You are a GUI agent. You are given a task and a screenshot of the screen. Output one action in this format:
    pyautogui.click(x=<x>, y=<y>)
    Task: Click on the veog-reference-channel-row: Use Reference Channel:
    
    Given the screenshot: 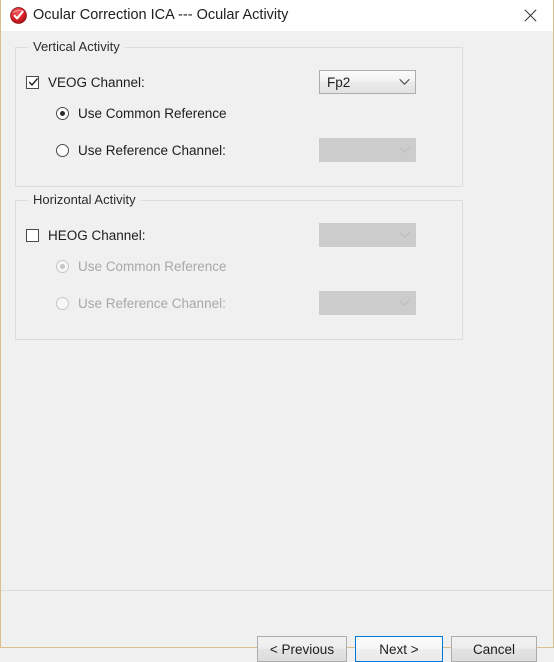 What is the action you would take?
    pyautogui.click(x=141, y=150)
    